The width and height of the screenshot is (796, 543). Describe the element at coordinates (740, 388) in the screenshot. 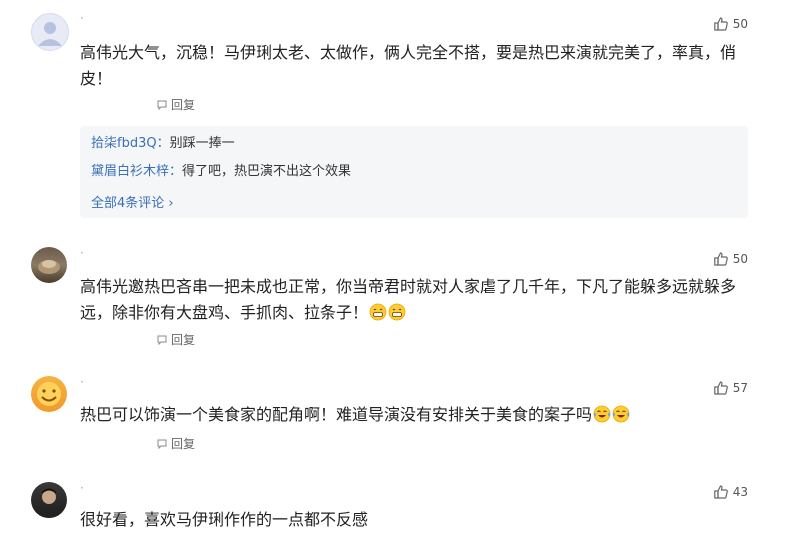

I see `like-count: 57` at that location.